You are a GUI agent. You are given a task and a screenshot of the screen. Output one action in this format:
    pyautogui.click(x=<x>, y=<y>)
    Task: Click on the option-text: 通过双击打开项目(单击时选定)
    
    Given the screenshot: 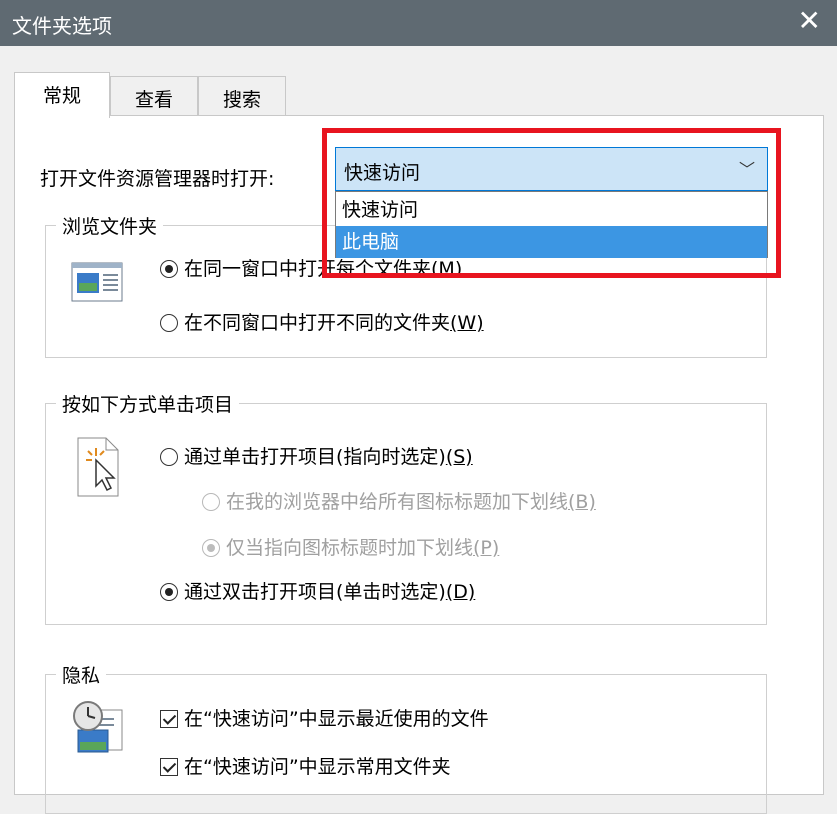 What is the action you would take?
    pyautogui.click(x=315, y=592)
    